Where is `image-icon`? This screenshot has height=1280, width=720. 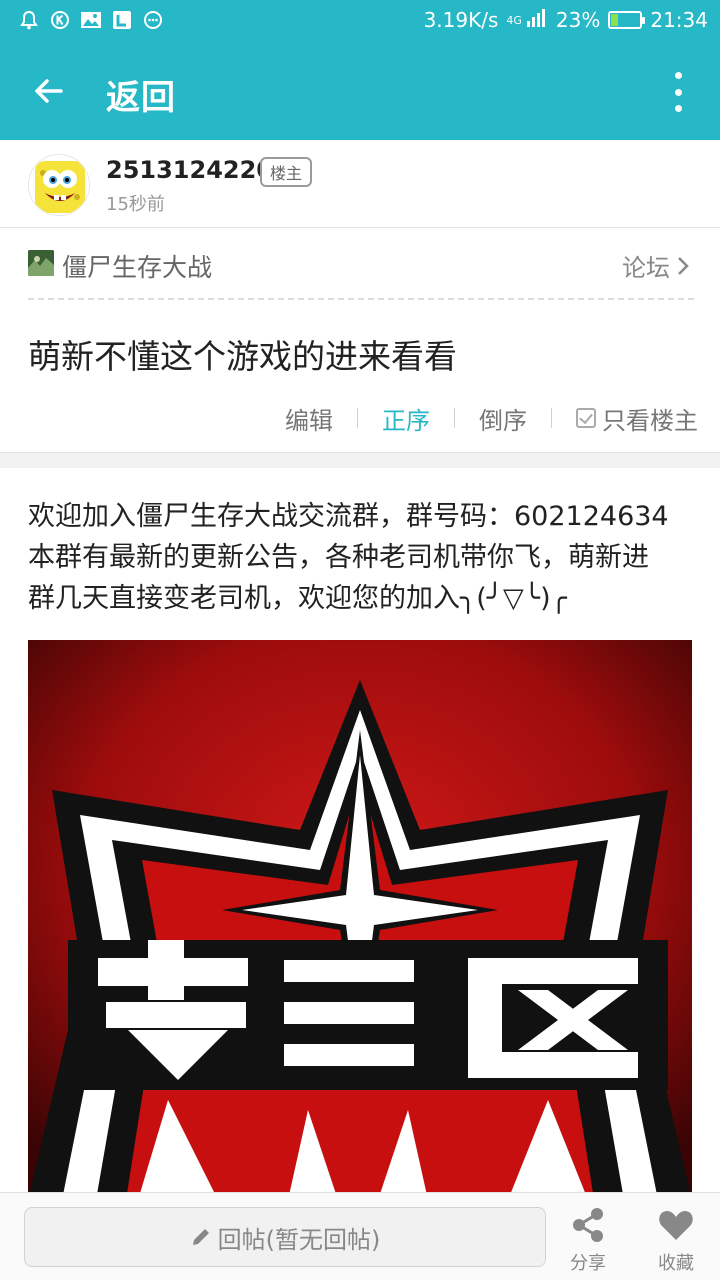
image-icon is located at coordinates (91, 20).